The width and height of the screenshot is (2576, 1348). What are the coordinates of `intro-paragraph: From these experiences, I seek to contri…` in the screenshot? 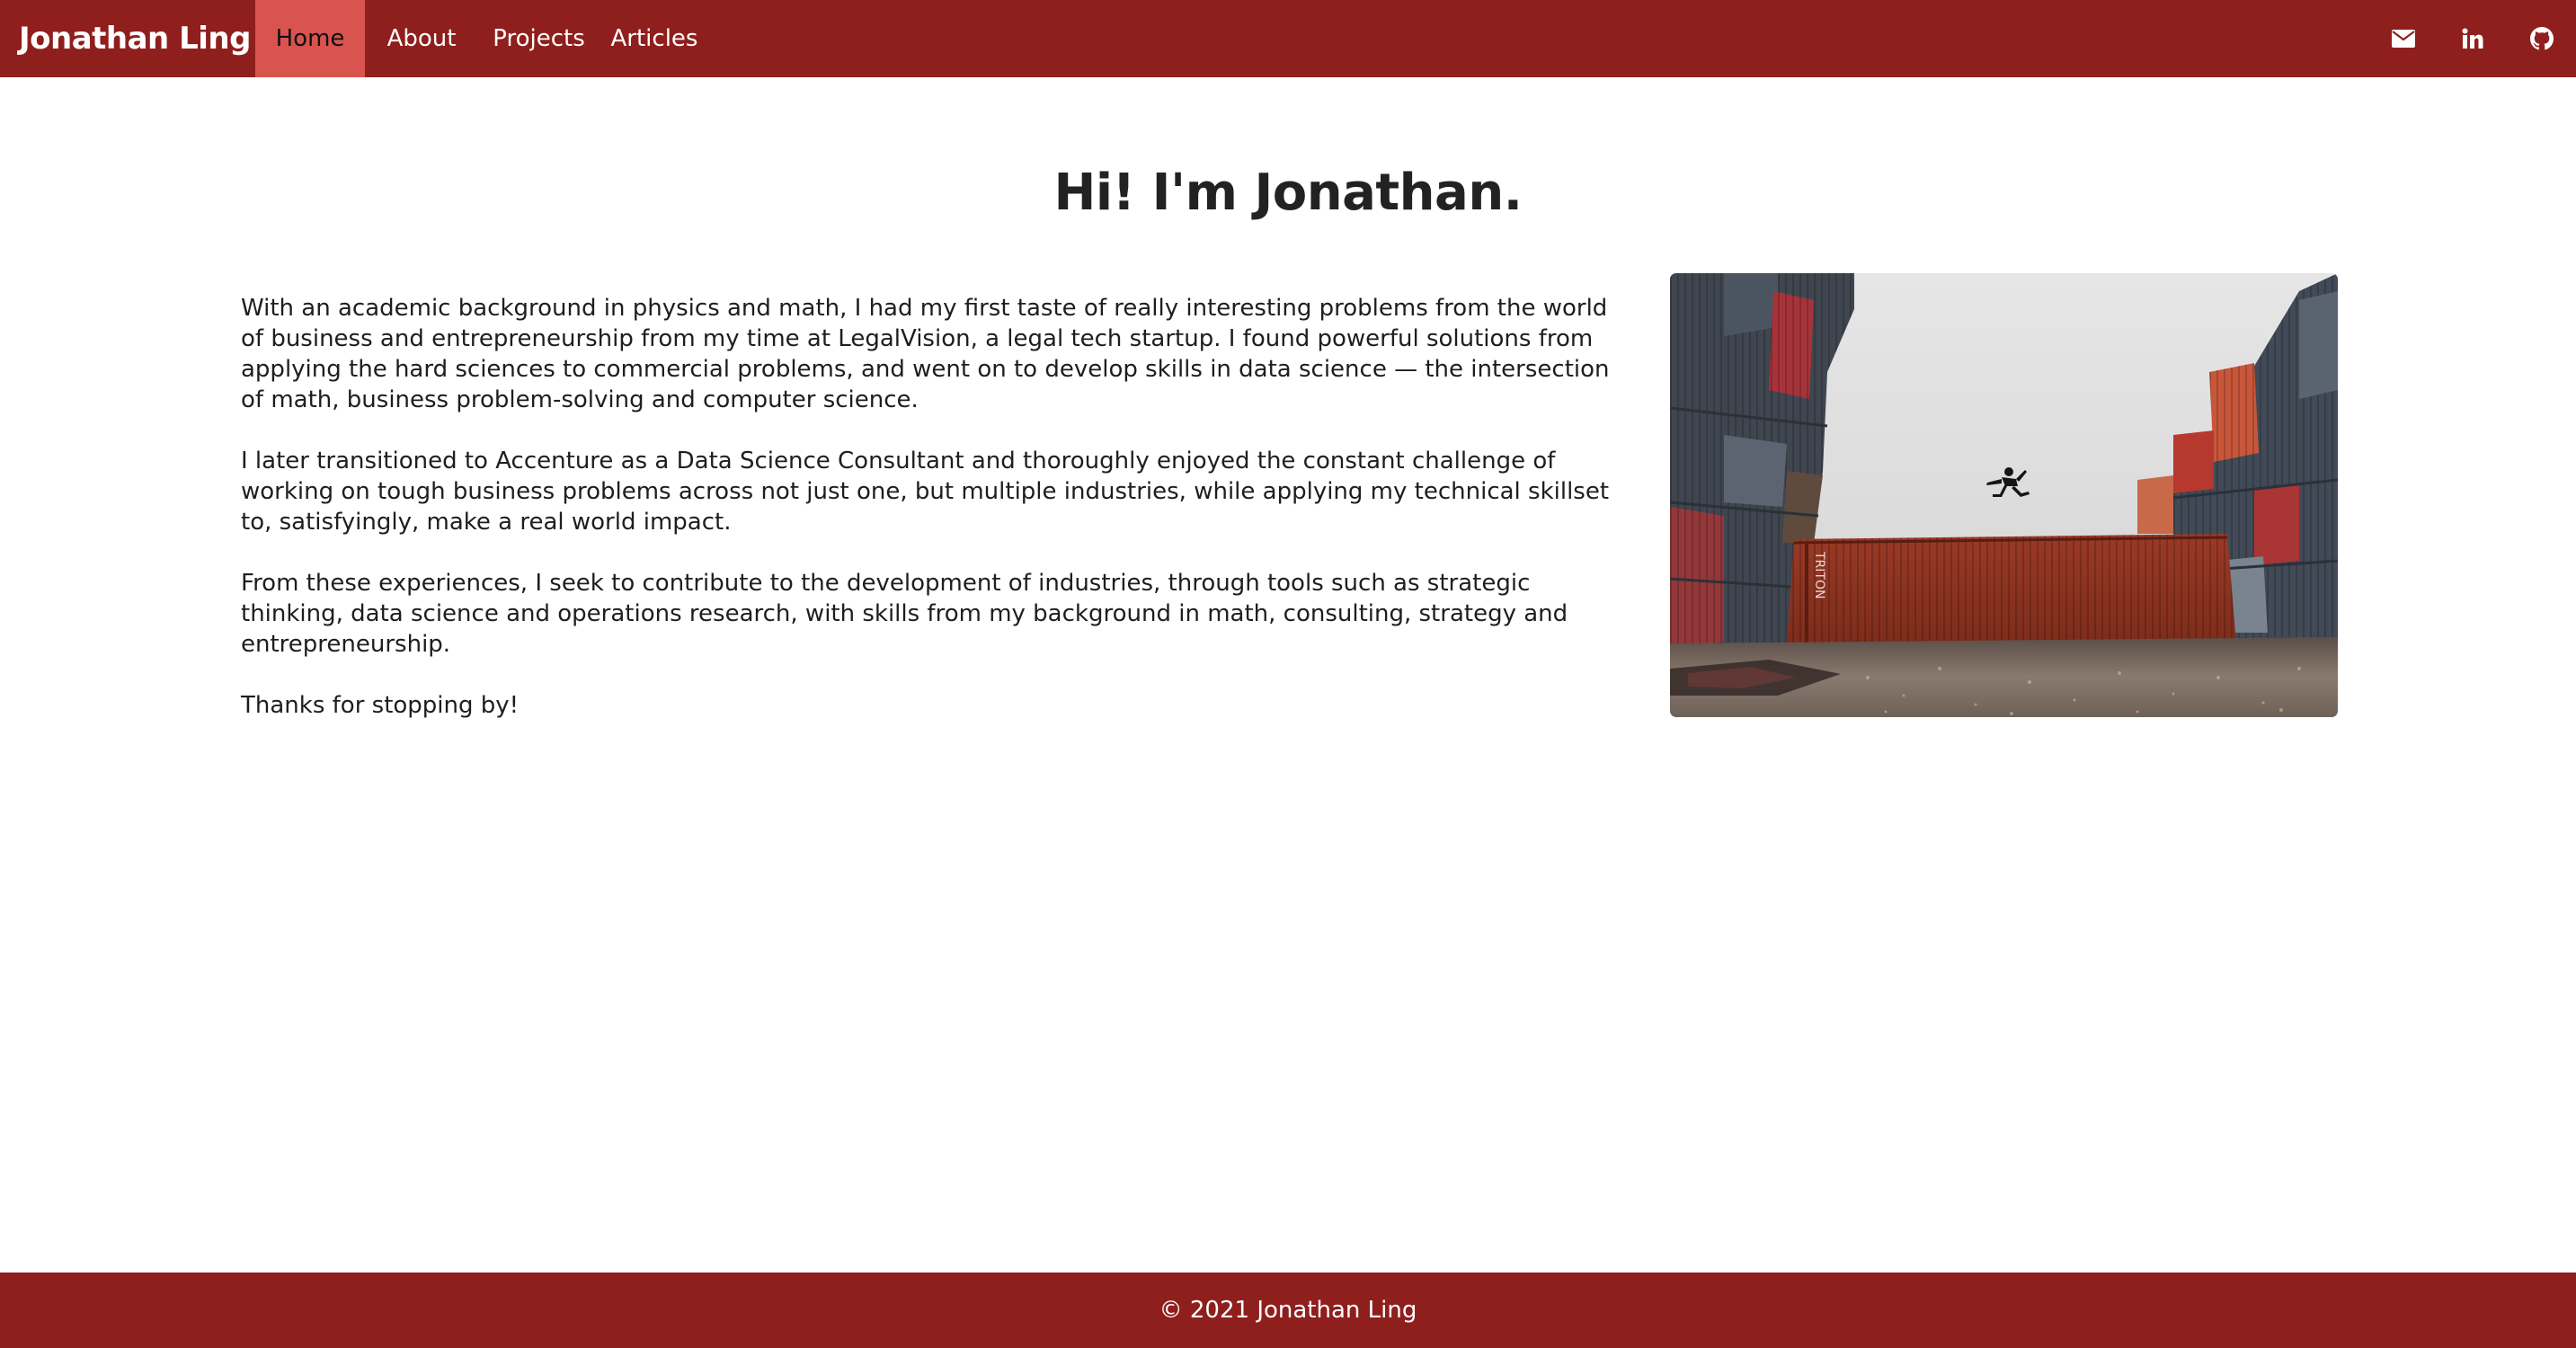 It's located at (904, 614).